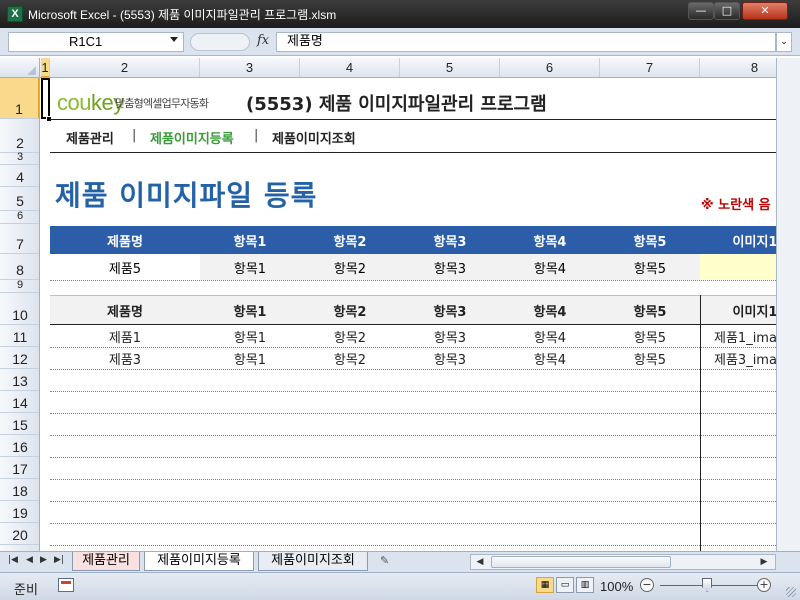 The width and height of the screenshot is (800, 600). Describe the element at coordinates (19, 446) in the screenshot. I see `row-header: 16` at that location.